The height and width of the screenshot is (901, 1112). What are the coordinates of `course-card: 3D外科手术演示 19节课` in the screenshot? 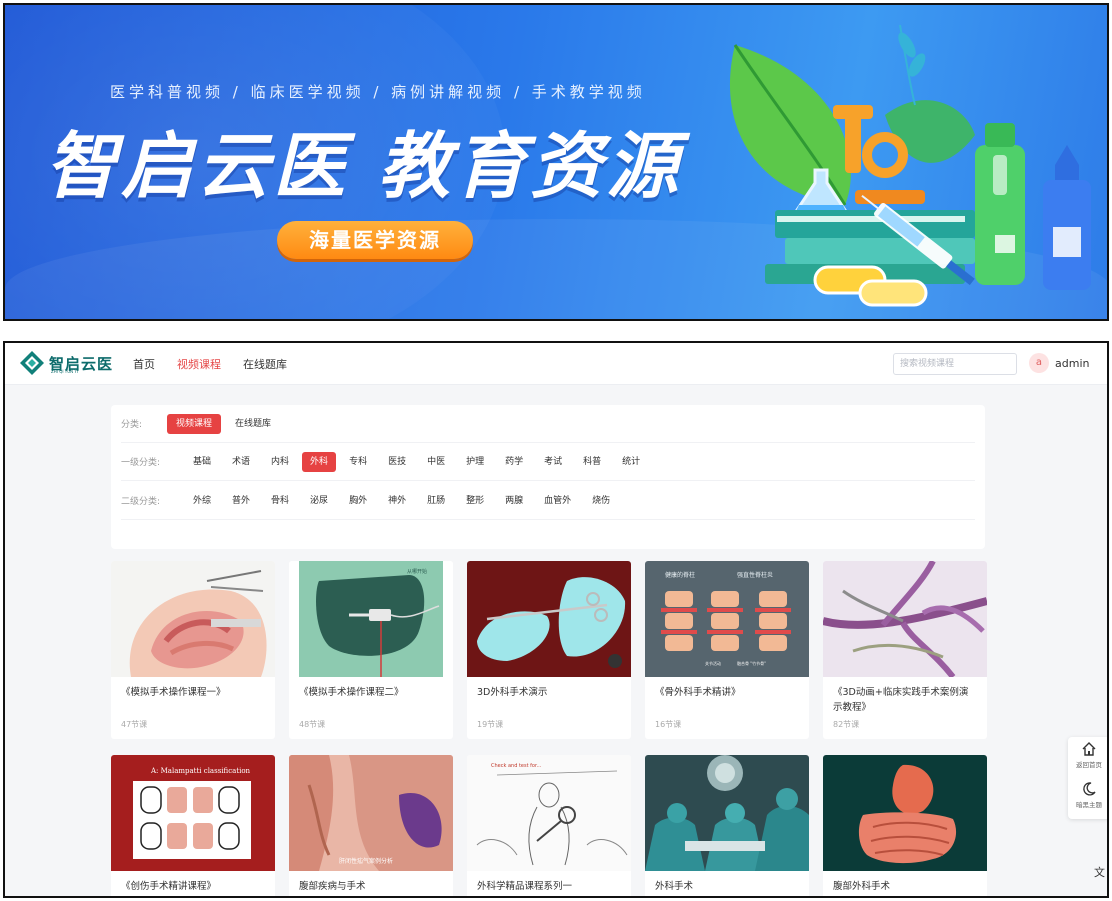 It's located at (549, 650).